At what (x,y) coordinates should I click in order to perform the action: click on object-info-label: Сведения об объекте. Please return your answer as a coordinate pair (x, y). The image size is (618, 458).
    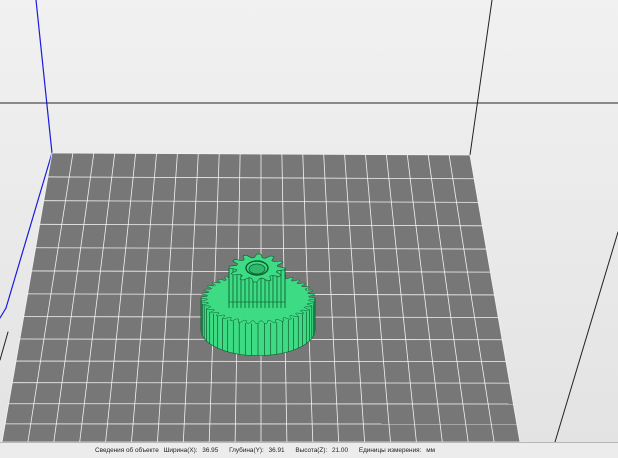
    Looking at the image, I should click on (127, 450).